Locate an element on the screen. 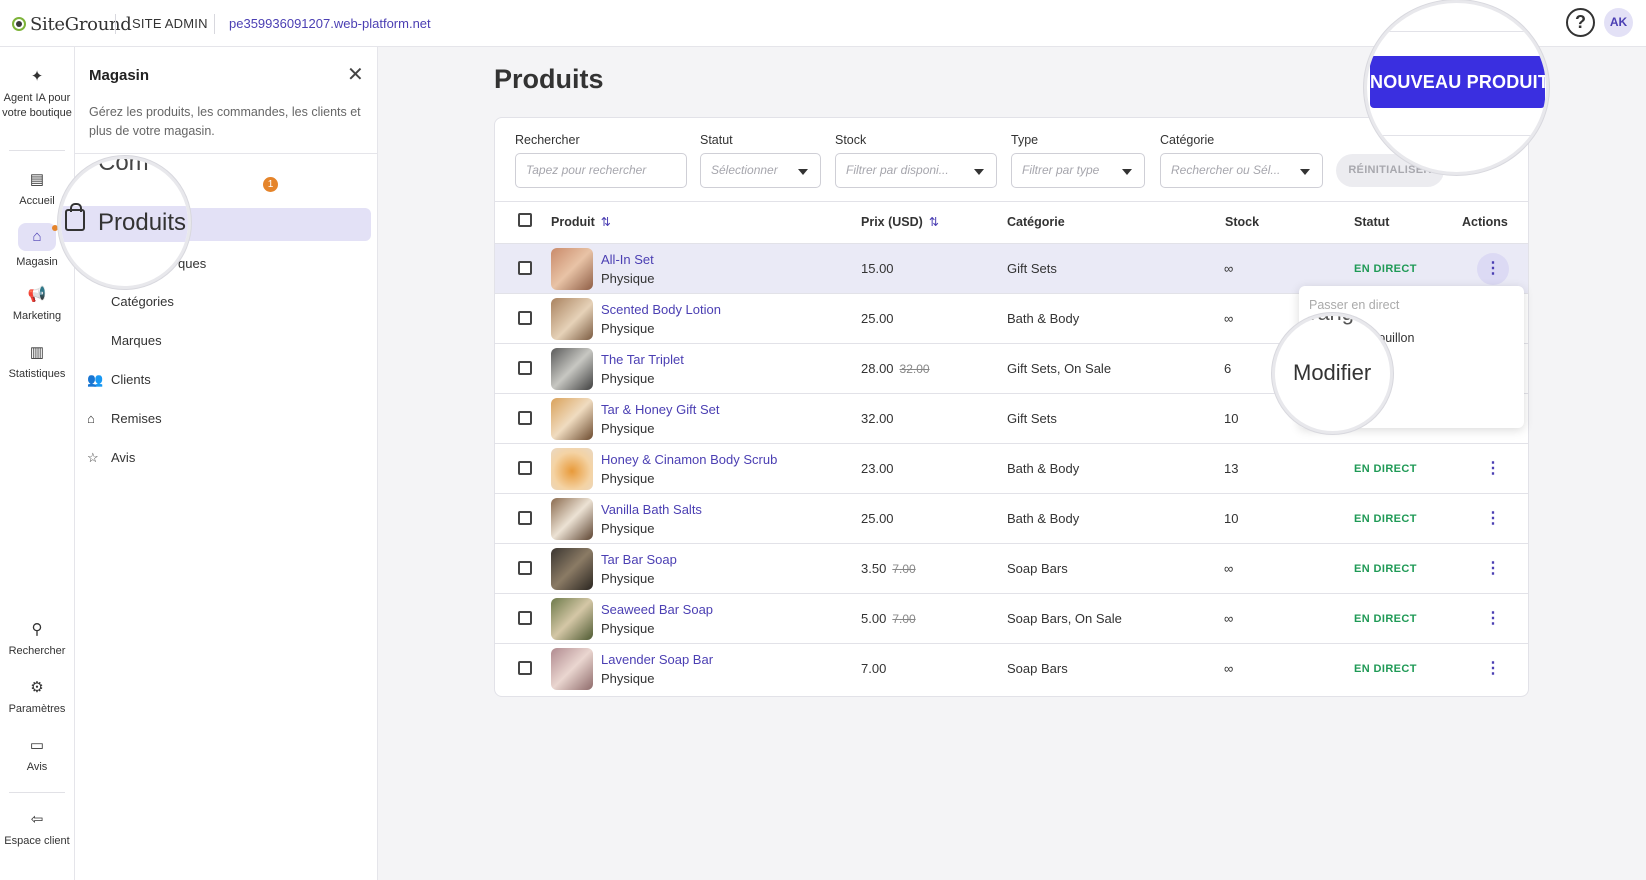 The height and width of the screenshot is (880, 1646). nav-item-brands: Marques is located at coordinates (136, 340).